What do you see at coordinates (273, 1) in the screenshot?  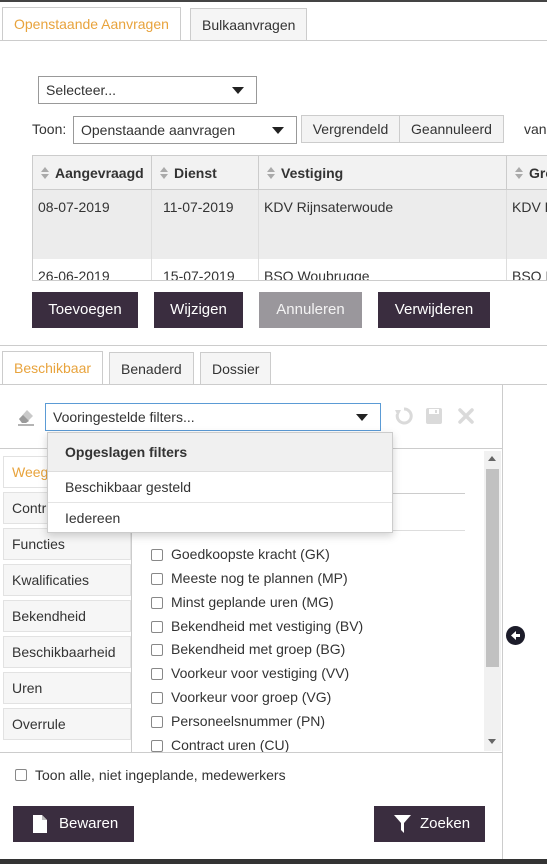 I see `top-border` at bounding box center [273, 1].